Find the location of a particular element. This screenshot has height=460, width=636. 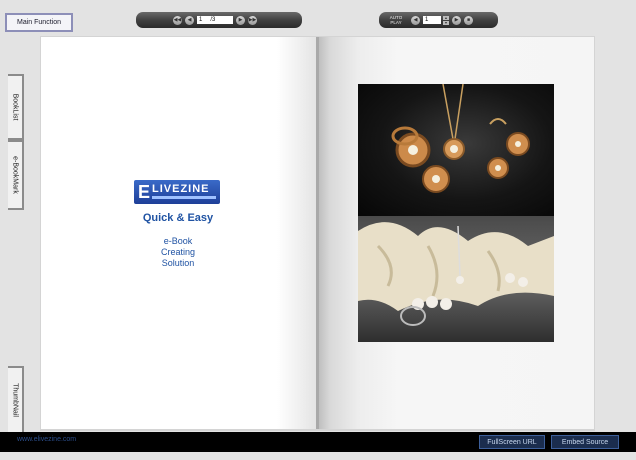

tab-thumbnail-label: ThumbNail is located at coordinates (15, 400).